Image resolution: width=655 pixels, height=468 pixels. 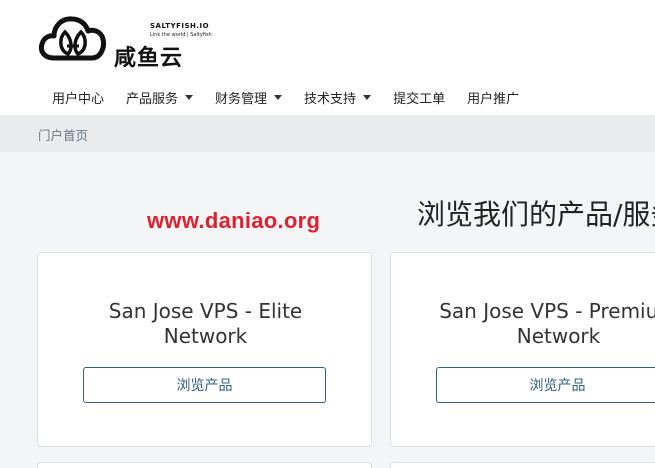 What do you see at coordinates (536, 214) in the screenshot?
I see `page-heading: 浏览我们的产品/服务` at bounding box center [536, 214].